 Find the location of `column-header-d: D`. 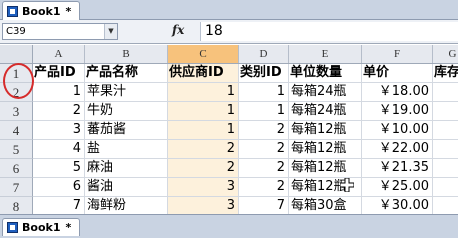

column-header-d: D is located at coordinates (264, 54).